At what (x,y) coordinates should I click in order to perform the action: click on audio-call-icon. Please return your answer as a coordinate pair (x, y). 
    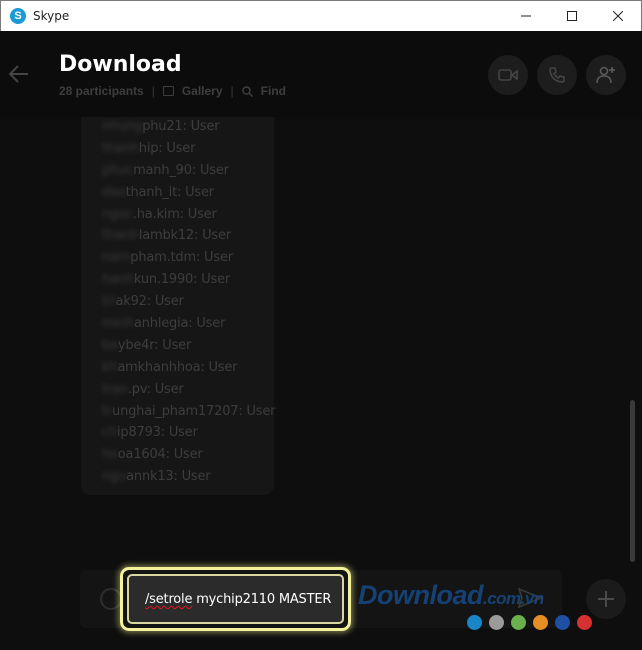
    Looking at the image, I should click on (557, 75).